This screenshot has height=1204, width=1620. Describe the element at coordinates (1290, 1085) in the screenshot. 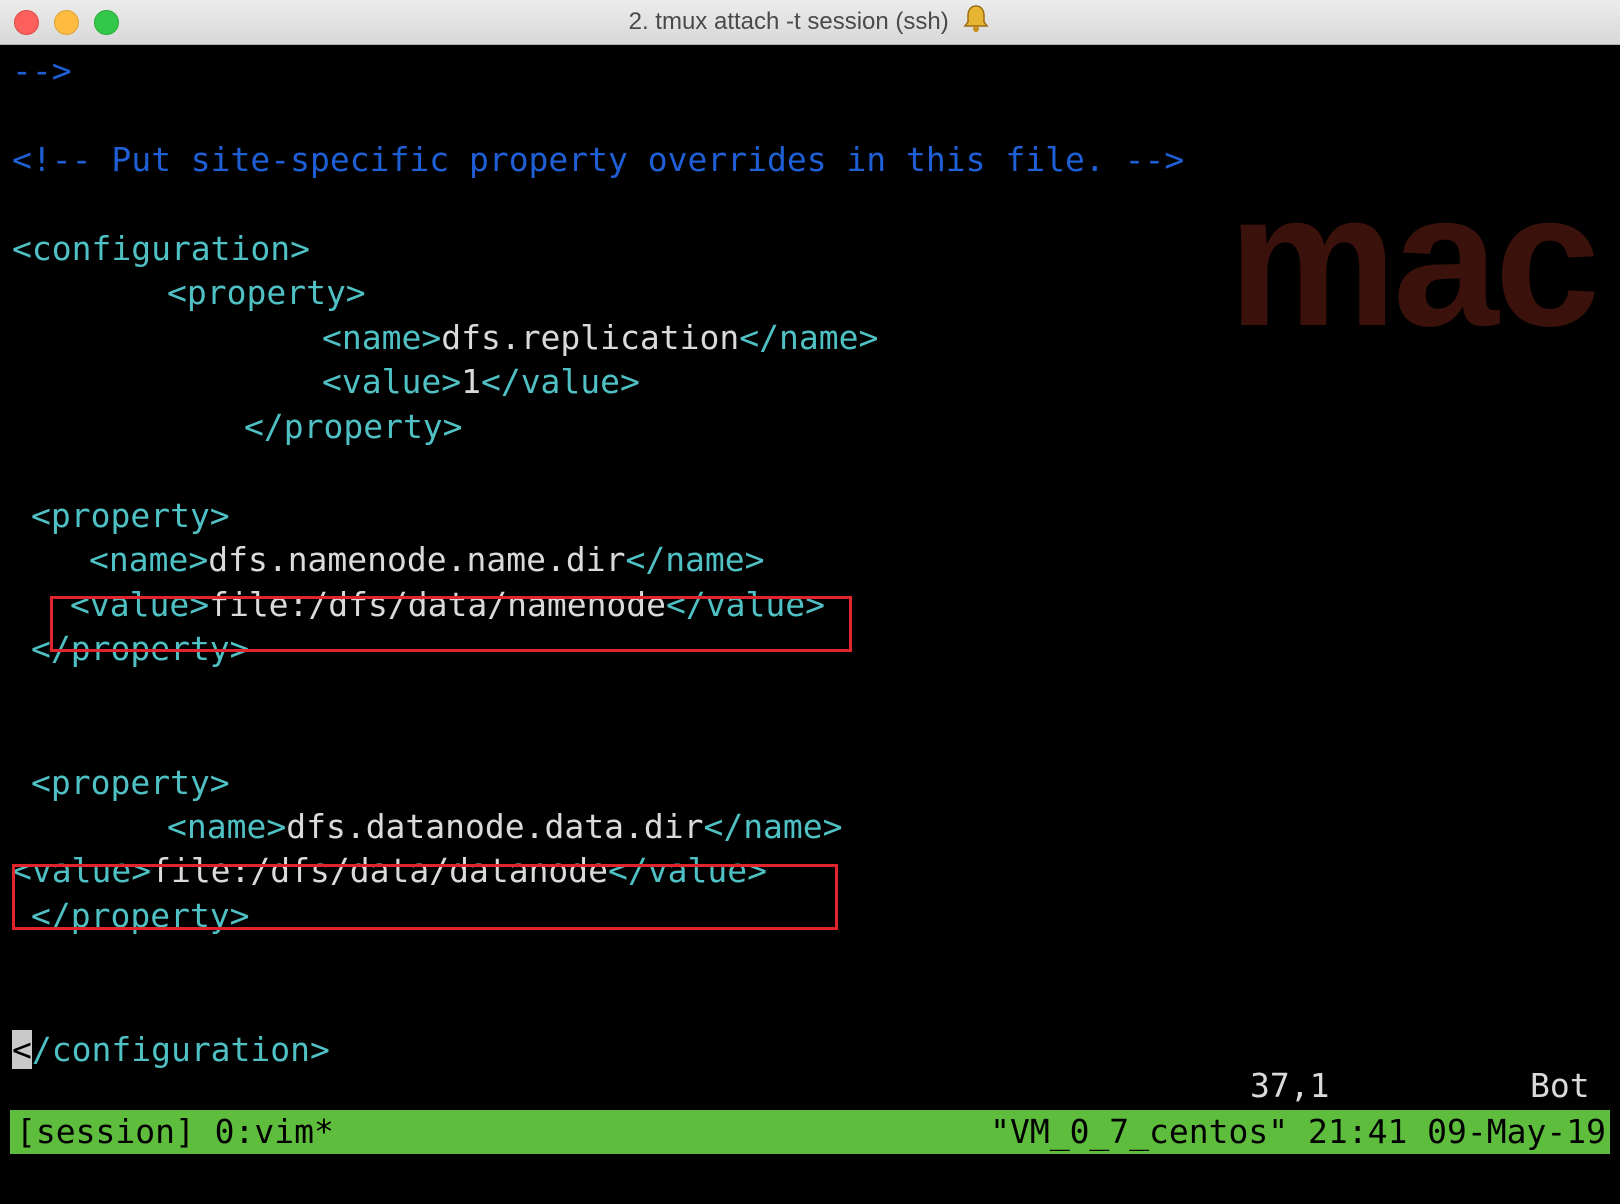

I see `cursor-position: 37,1` at that location.